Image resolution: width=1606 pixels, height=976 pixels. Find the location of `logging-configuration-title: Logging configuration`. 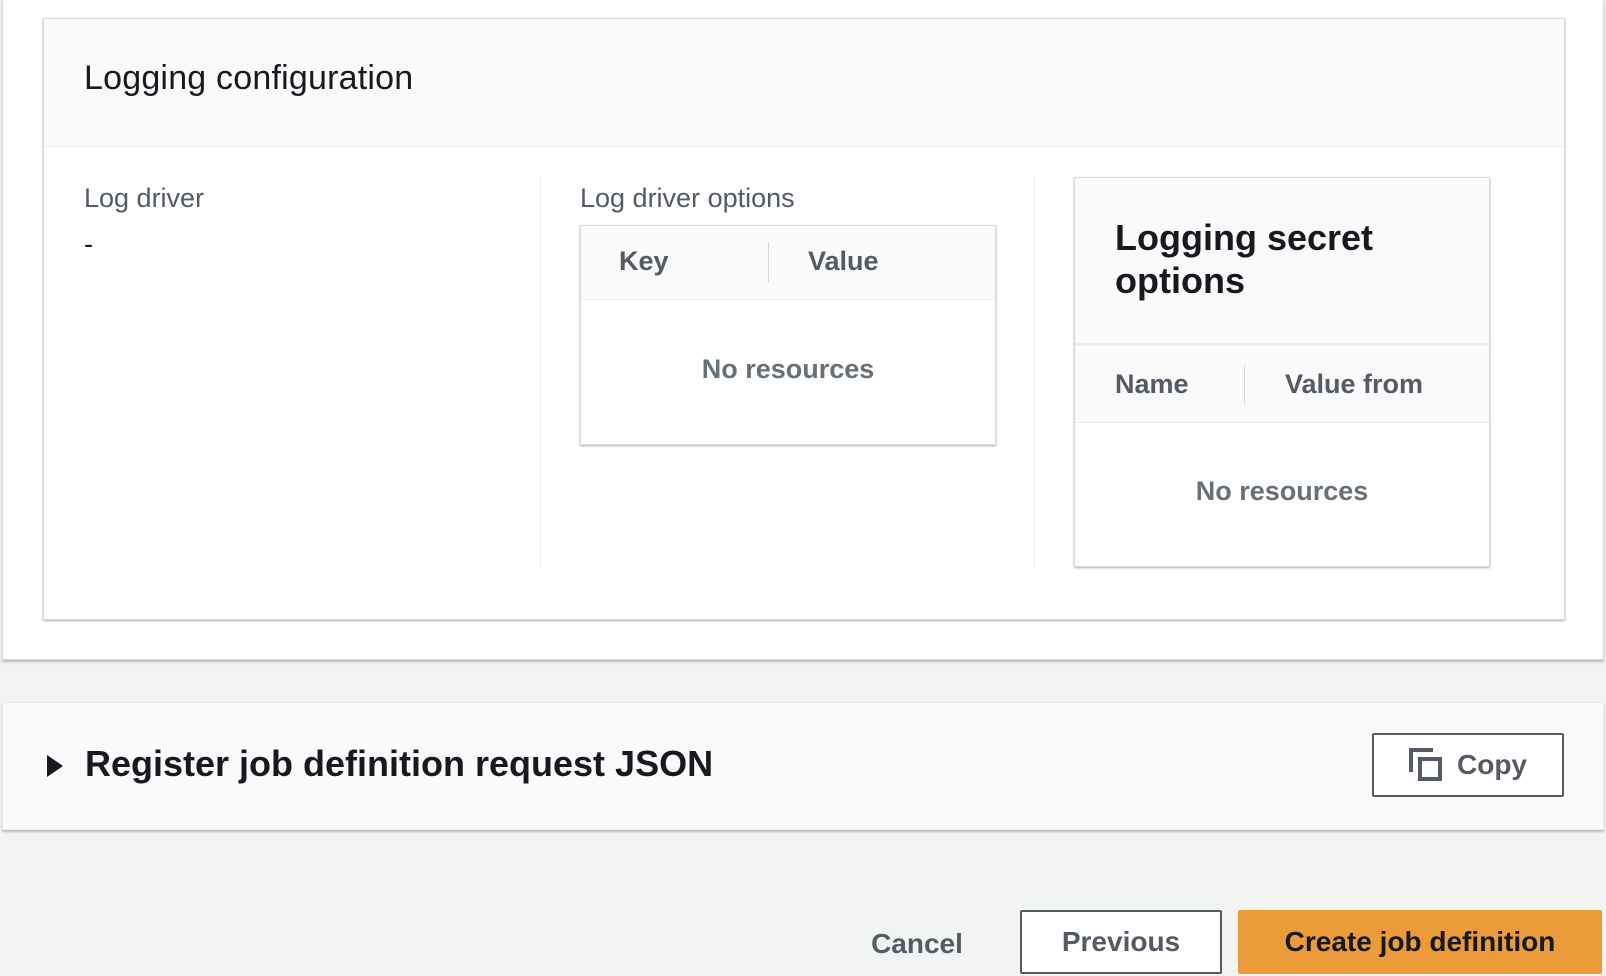

logging-configuration-title: Logging configuration is located at coordinates (249, 78).